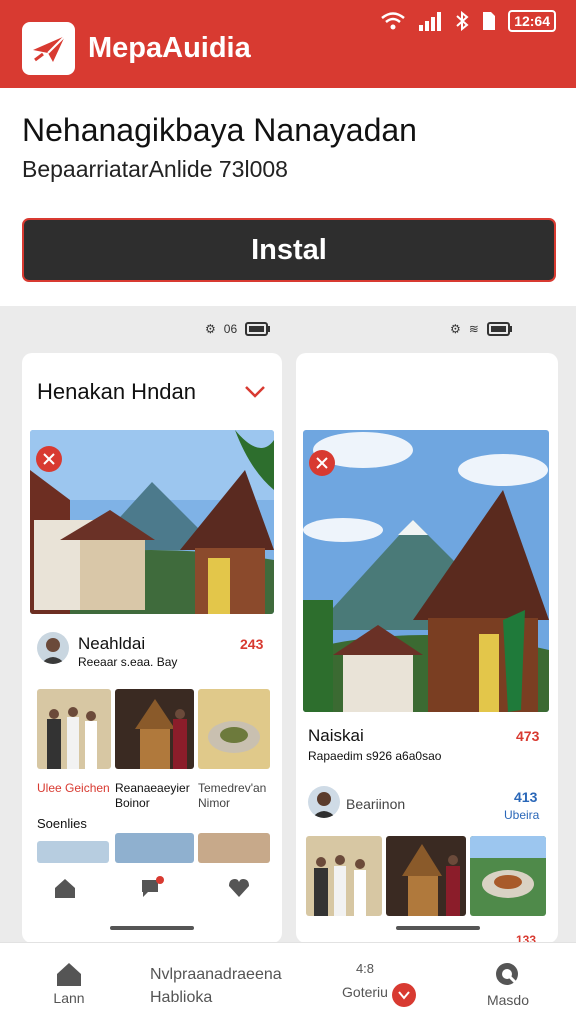 The height and width of the screenshot is (1024, 576). Describe the element at coordinates (210, 329) in the screenshot. I see `gear-icon: ⚙` at that location.